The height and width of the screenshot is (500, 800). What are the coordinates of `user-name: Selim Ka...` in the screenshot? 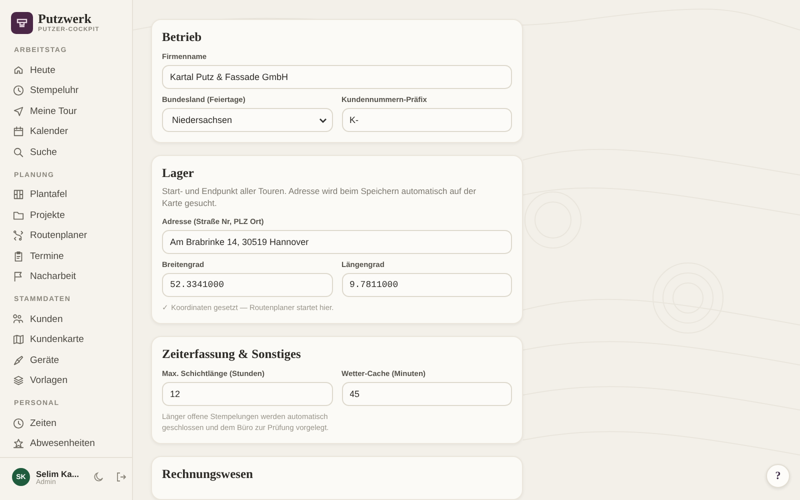 It's located at (58, 473).